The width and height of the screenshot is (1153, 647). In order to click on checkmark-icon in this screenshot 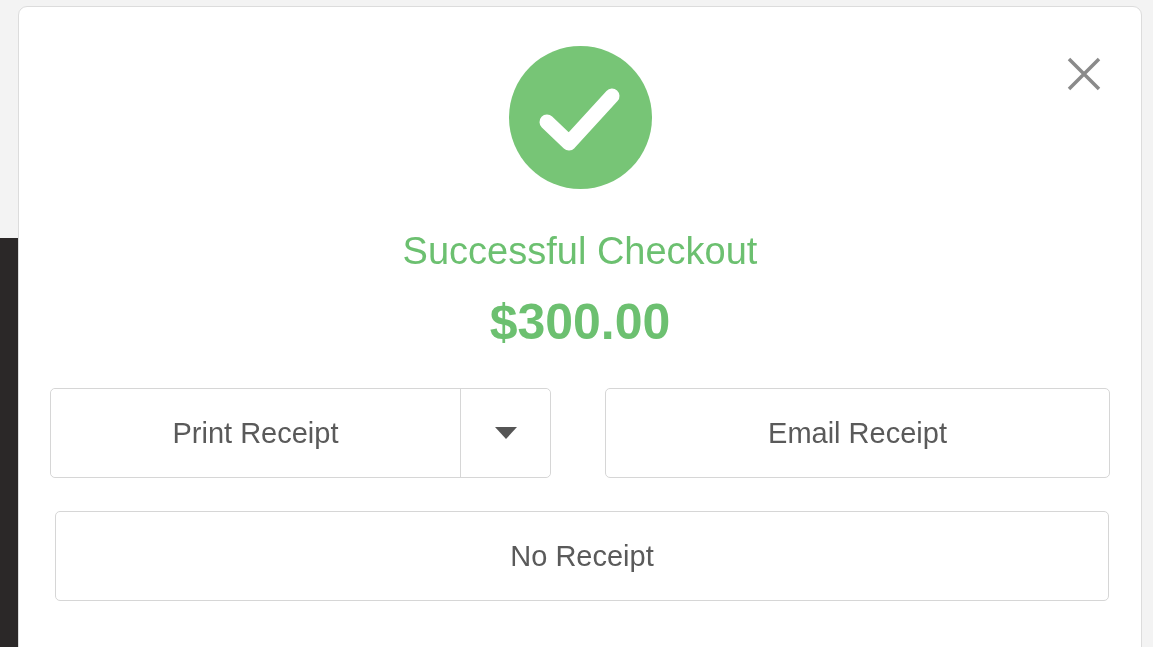, I will do `click(580, 117)`.